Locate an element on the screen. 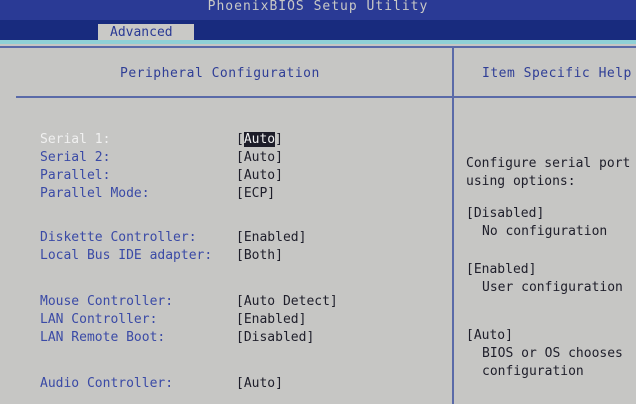  setting-row-serial-2: Serial 2: [Auto] is located at coordinates (161, 157).